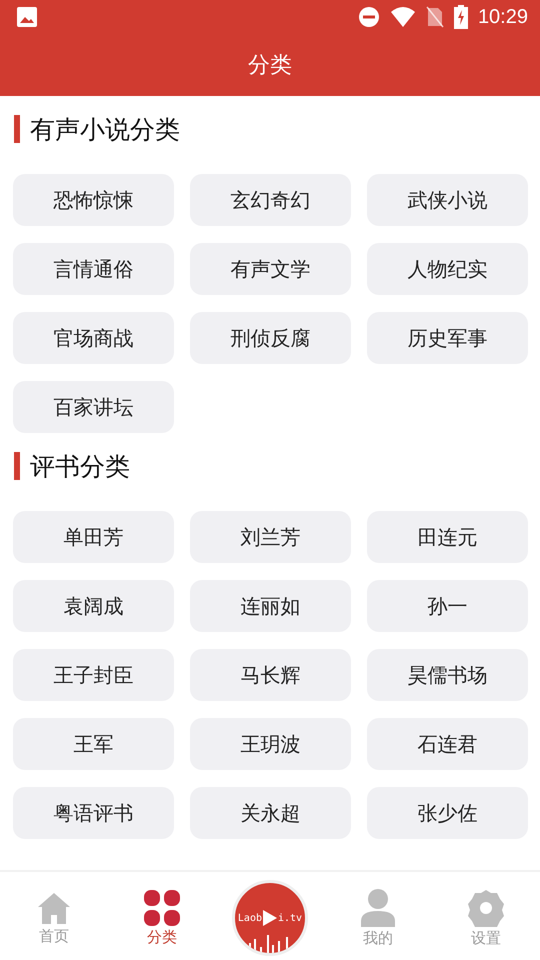  I want to click on person-icon, so click(378, 907).